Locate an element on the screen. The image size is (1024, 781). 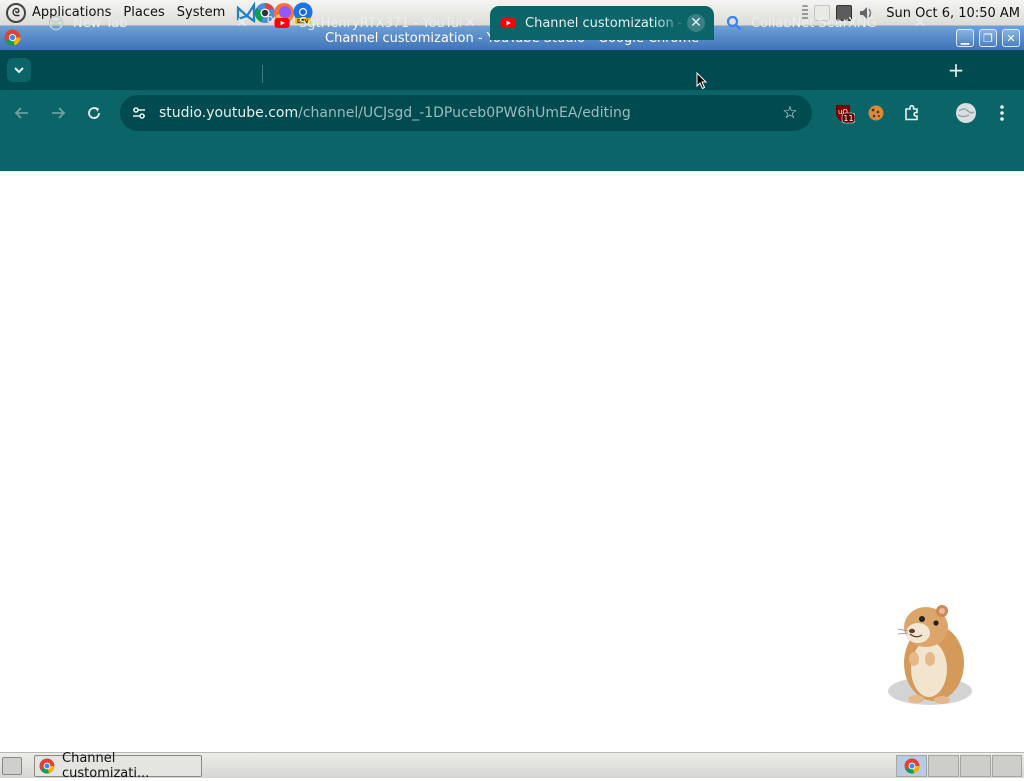
tab-title: New Tab is located at coordinates (100, 23).